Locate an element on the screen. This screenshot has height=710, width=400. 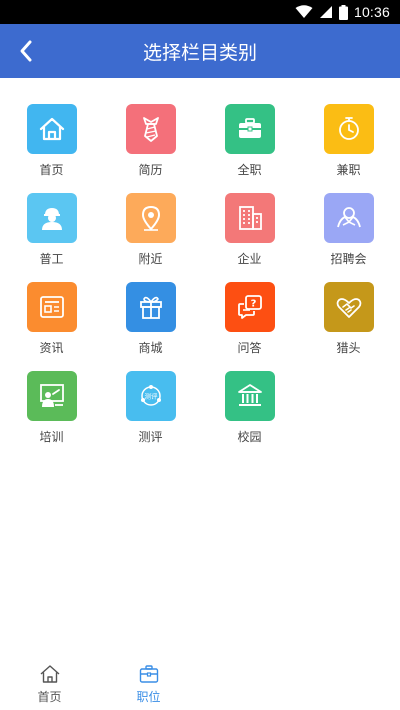
campus-building-icon is located at coordinates (249, 395).